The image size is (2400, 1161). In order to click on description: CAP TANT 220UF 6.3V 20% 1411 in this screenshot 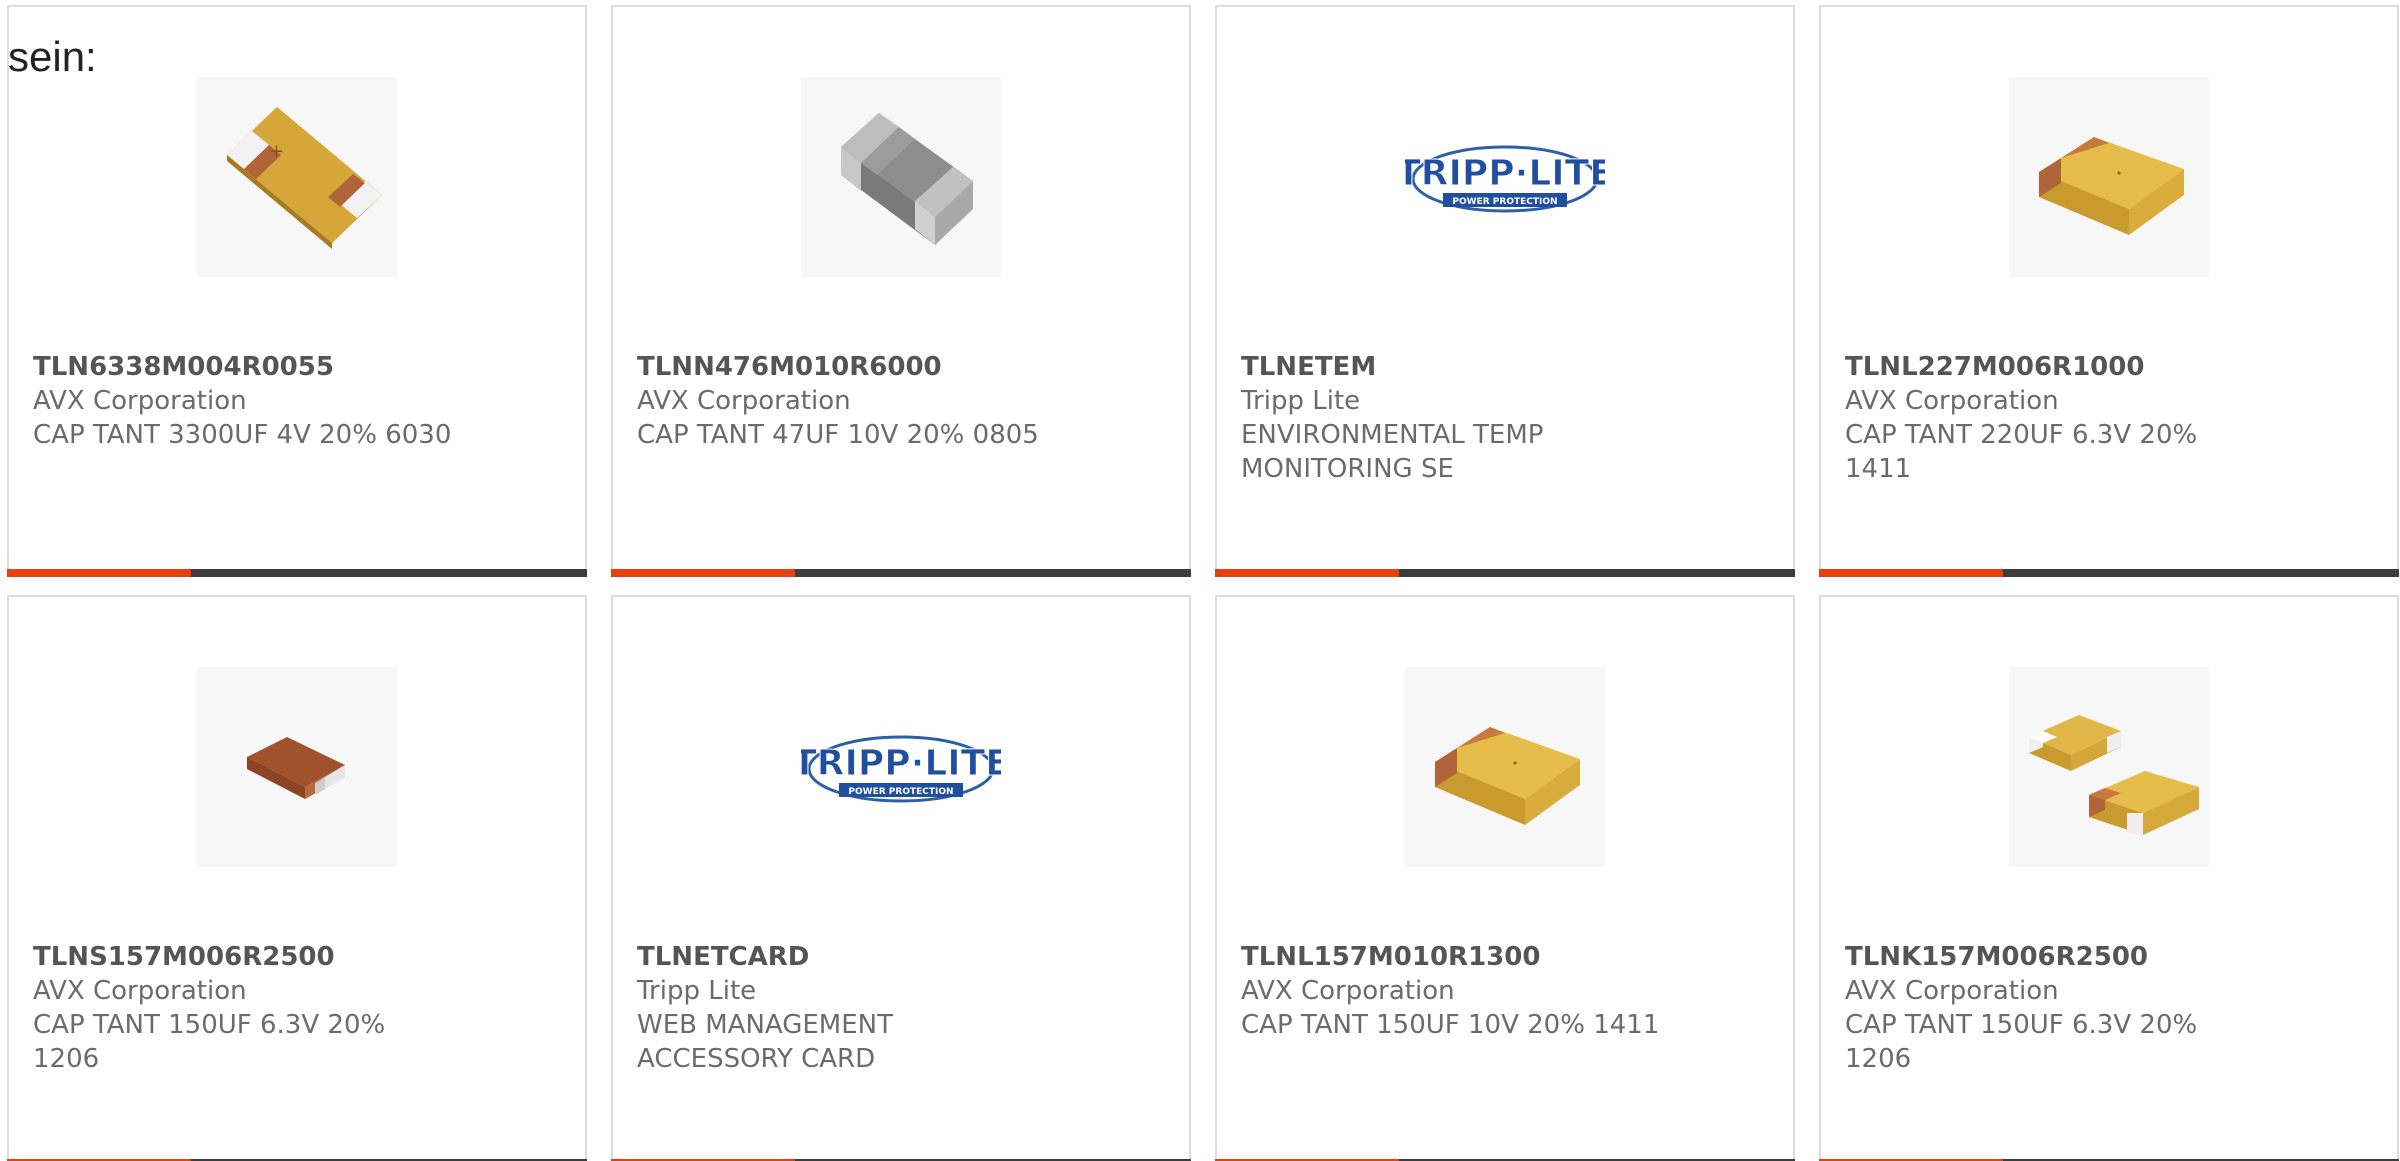, I will do `click(2021, 452)`.